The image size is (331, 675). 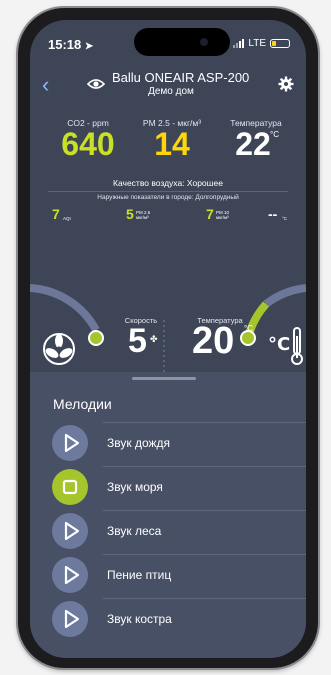 What do you see at coordinates (257, 43) in the screenshot?
I see `network-type: LTE` at bounding box center [257, 43].